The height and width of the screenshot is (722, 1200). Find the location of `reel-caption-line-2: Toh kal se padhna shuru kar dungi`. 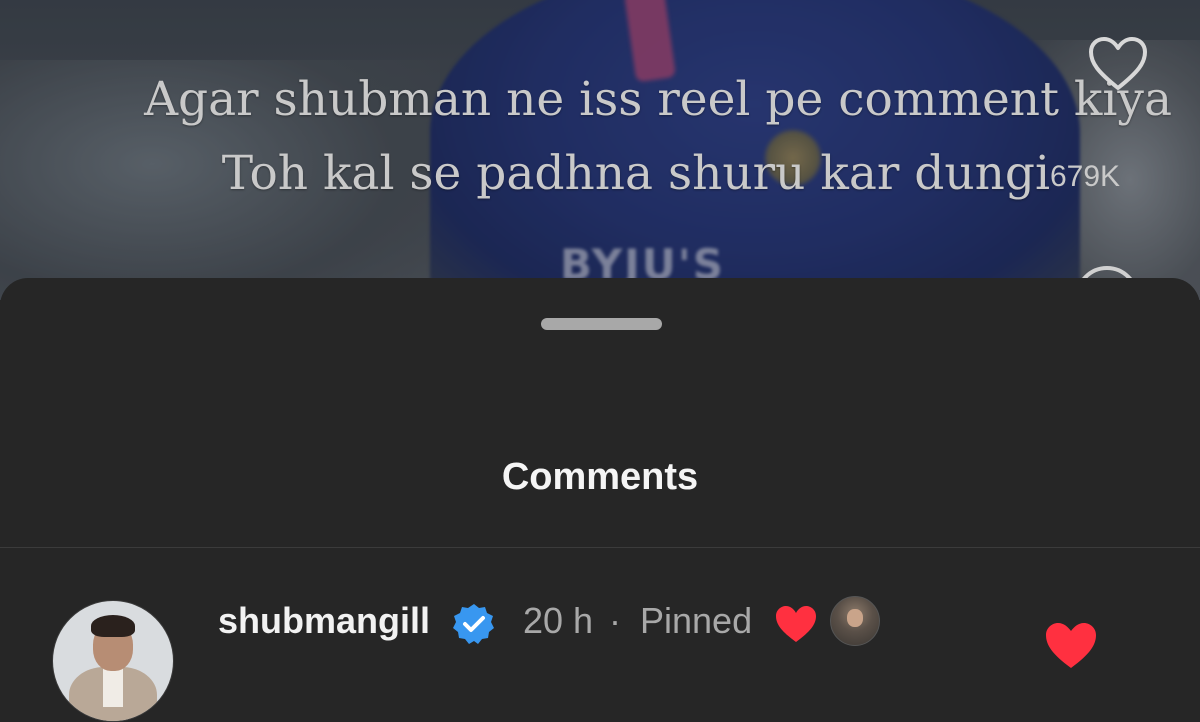

reel-caption-line-2: Toh kal se padhna shuru kar dungi is located at coordinates (635, 173).